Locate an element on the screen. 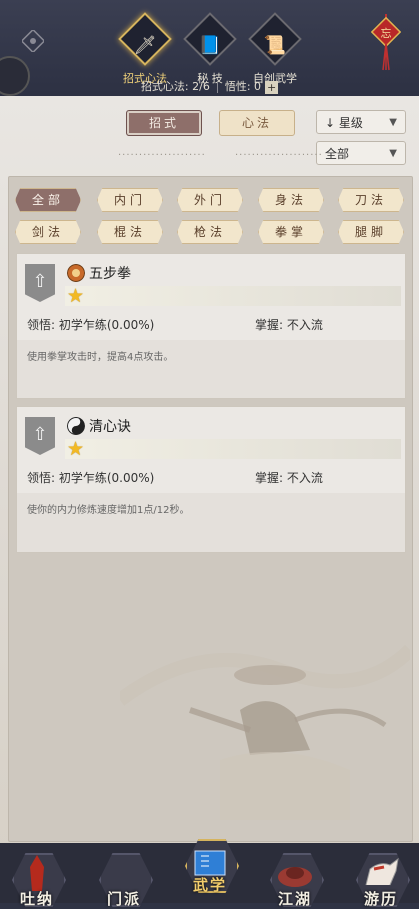 This screenshot has height=909, width=419. stats-line: 招式心法: 2/6 悟性: 0 + is located at coordinates (209, 86).